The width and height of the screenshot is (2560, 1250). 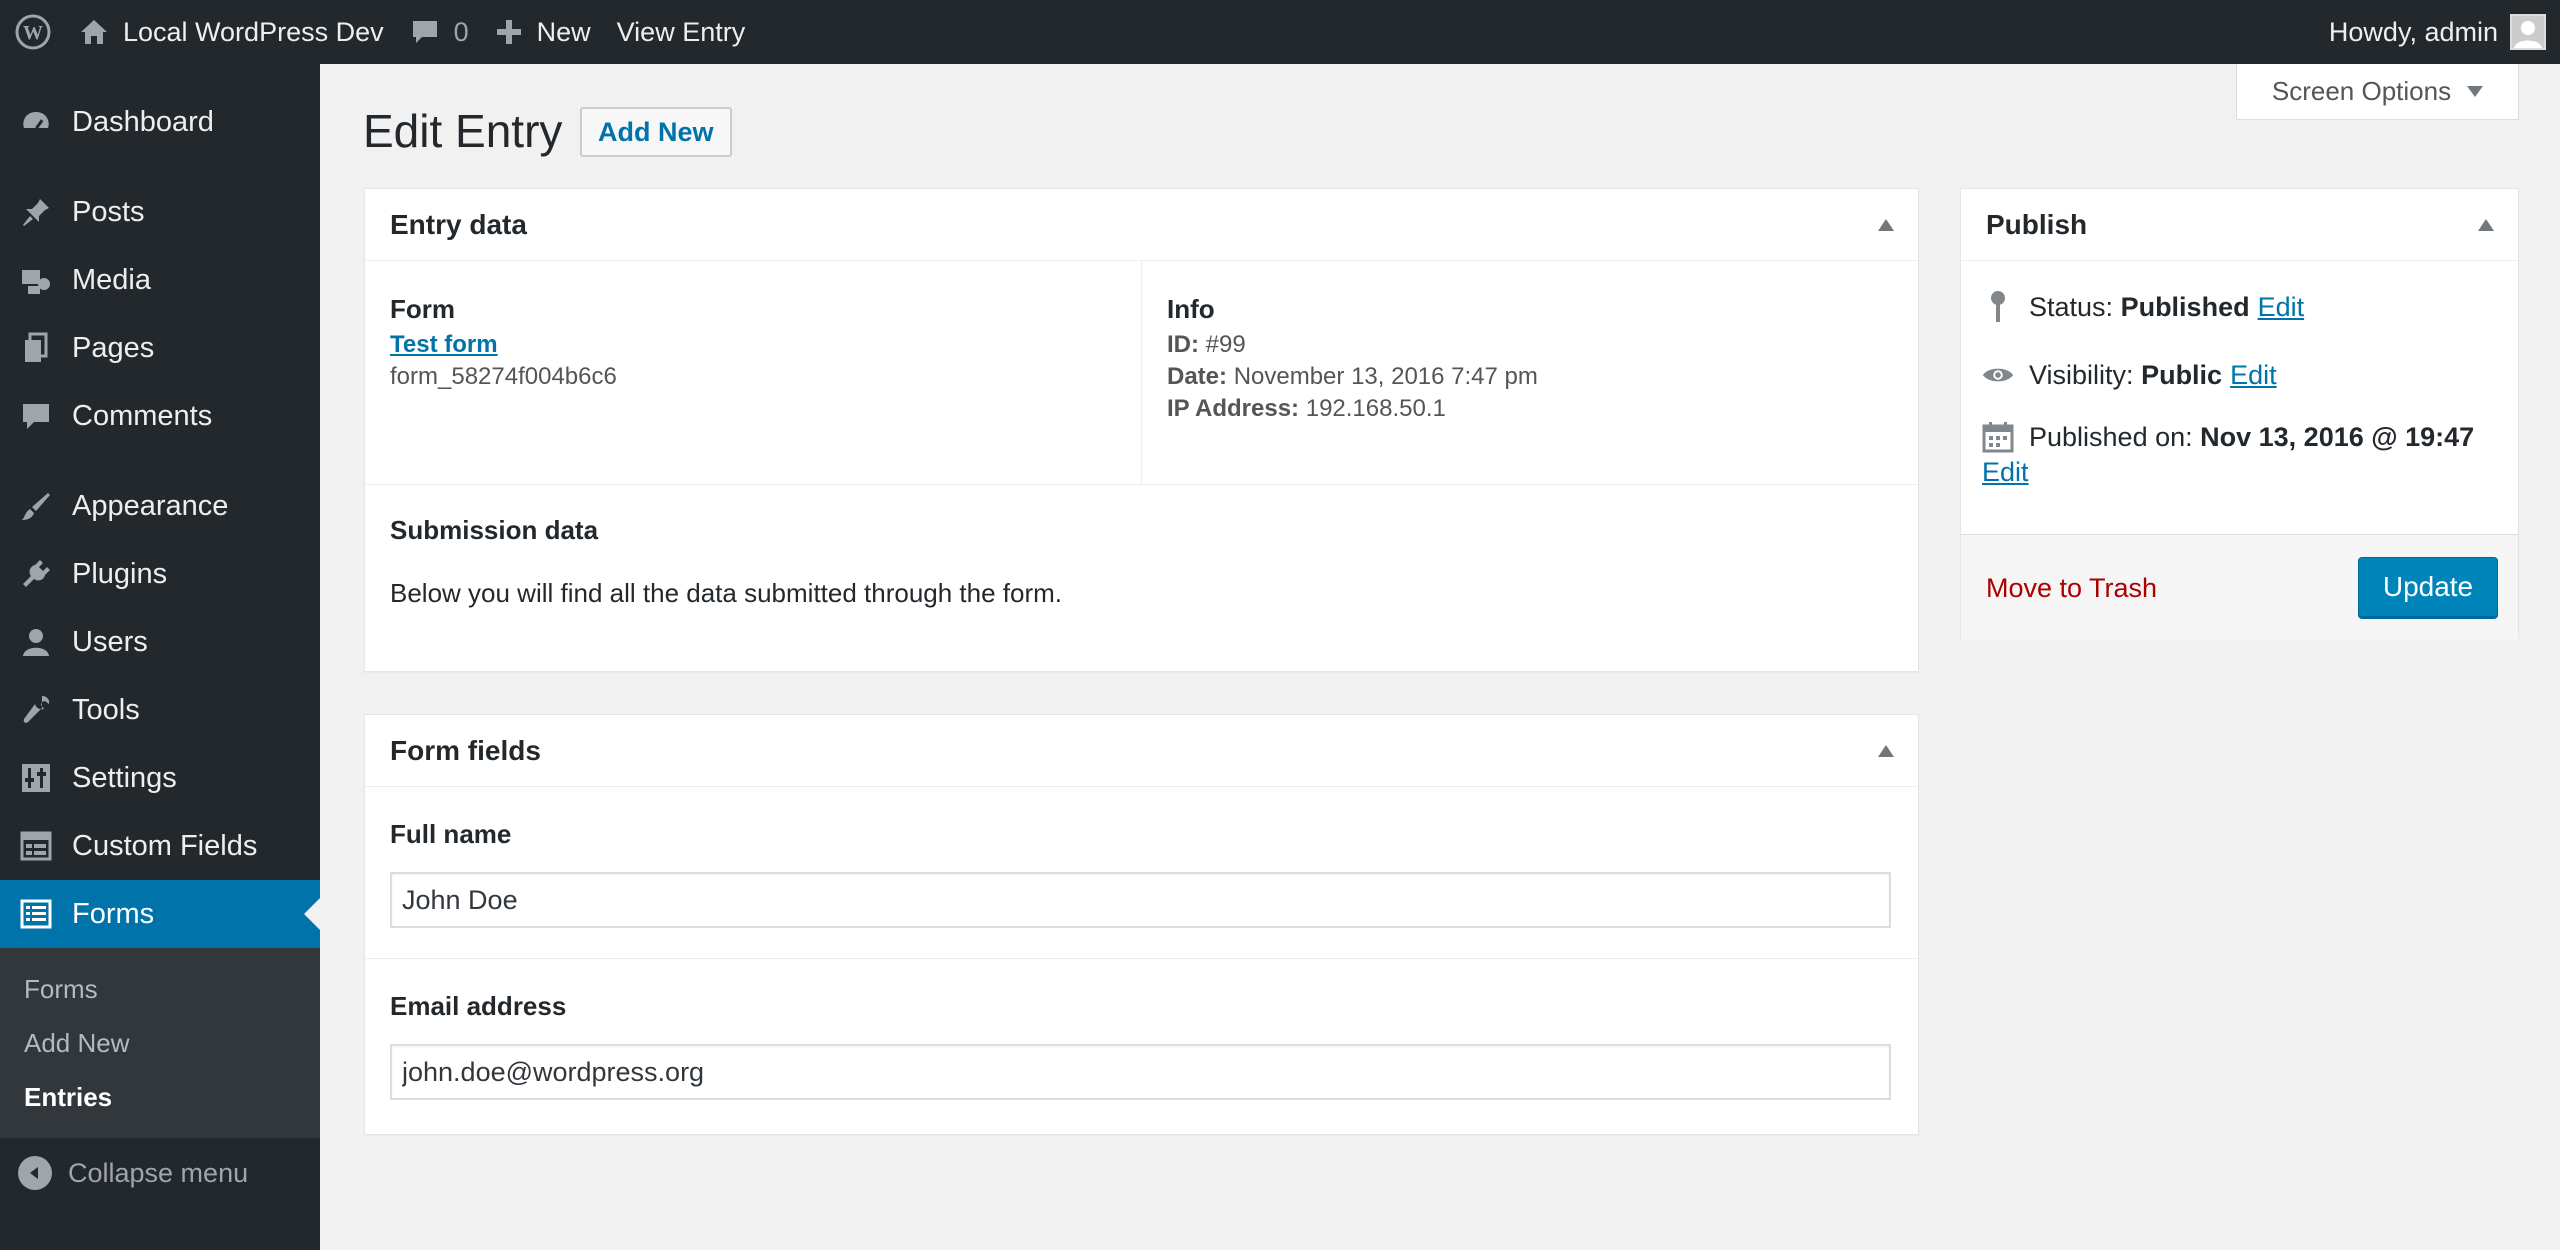 What do you see at coordinates (94, 32) in the screenshot?
I see `home-icon` at bounding box center [94, 32].